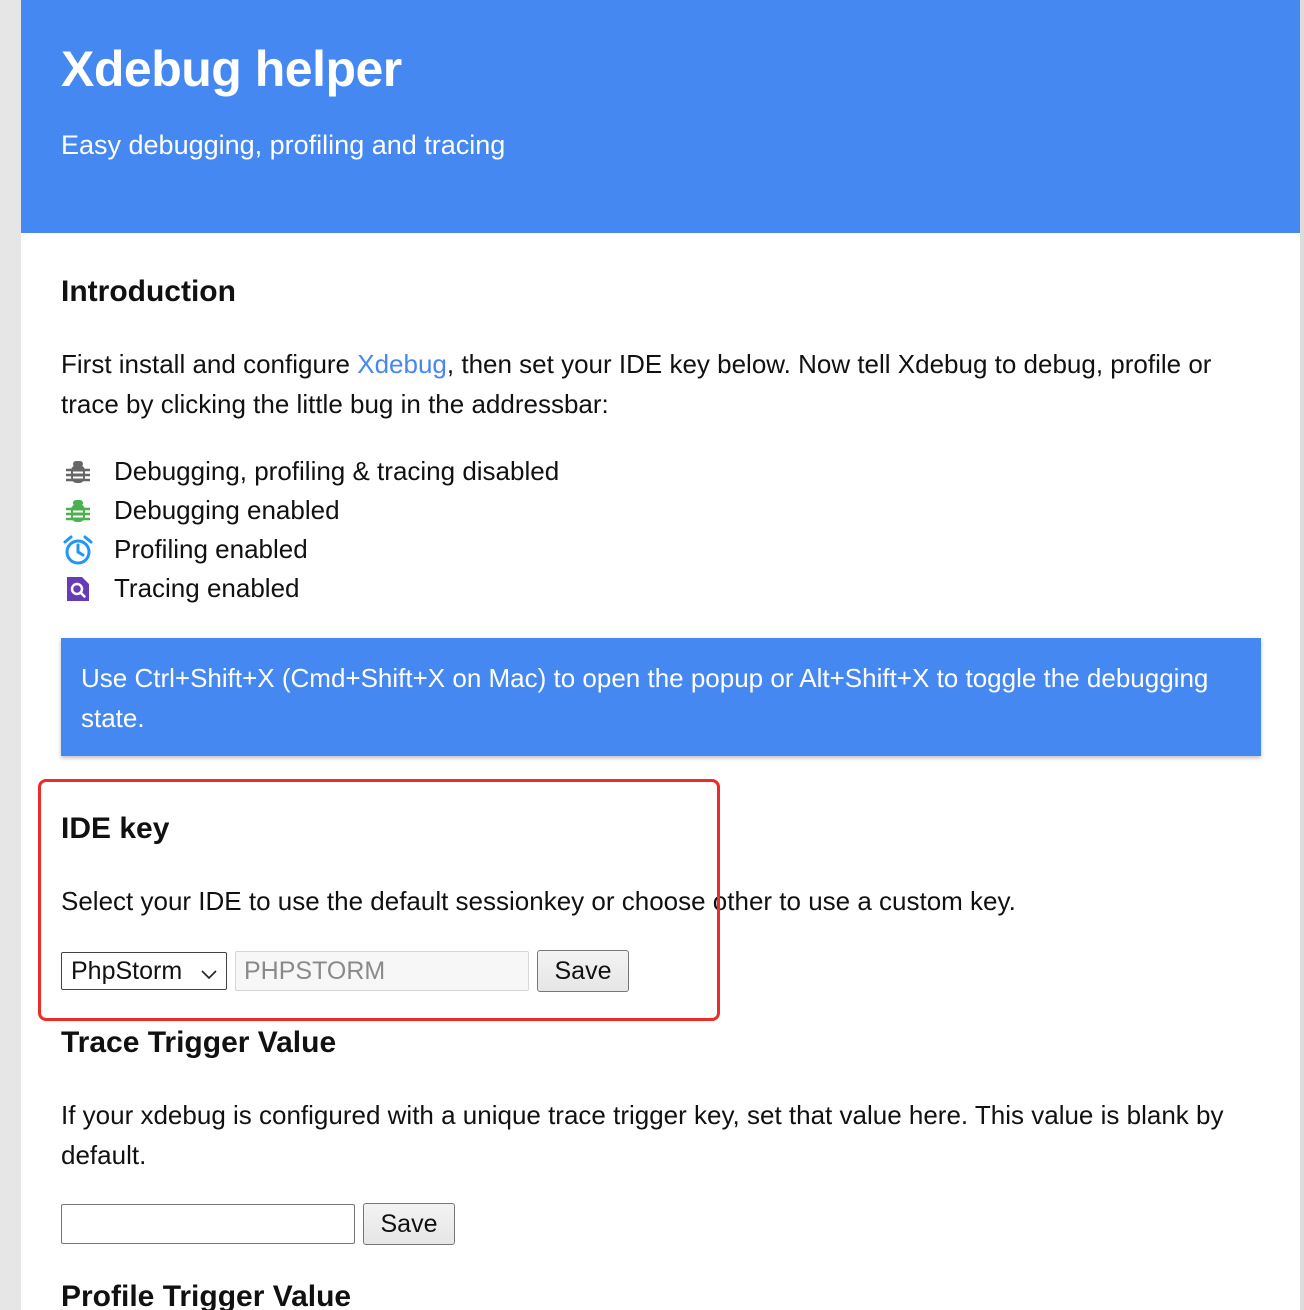  I want to click on trace-trigger-controls: Save, so click(258, 1224).